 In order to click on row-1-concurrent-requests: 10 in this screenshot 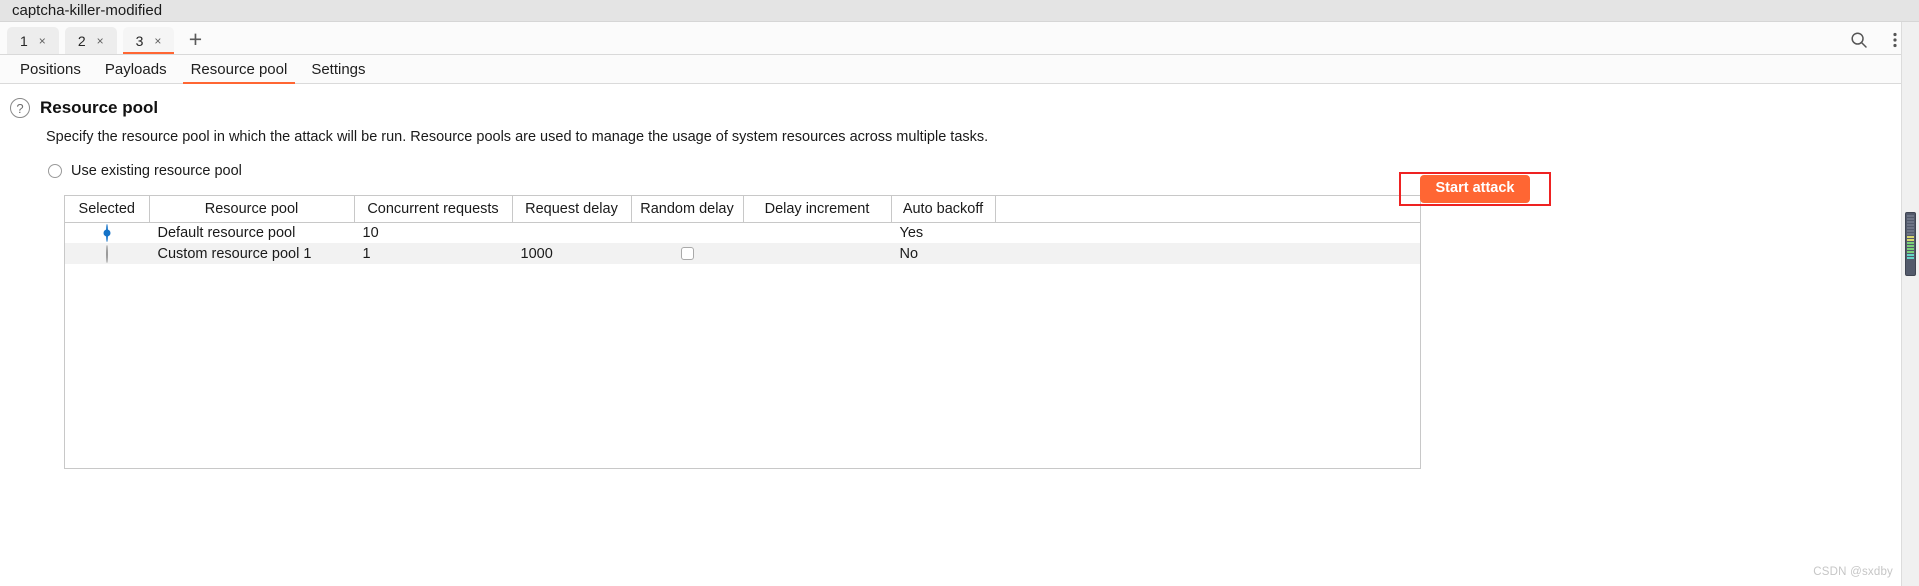, I will do `click(370, 232)`.